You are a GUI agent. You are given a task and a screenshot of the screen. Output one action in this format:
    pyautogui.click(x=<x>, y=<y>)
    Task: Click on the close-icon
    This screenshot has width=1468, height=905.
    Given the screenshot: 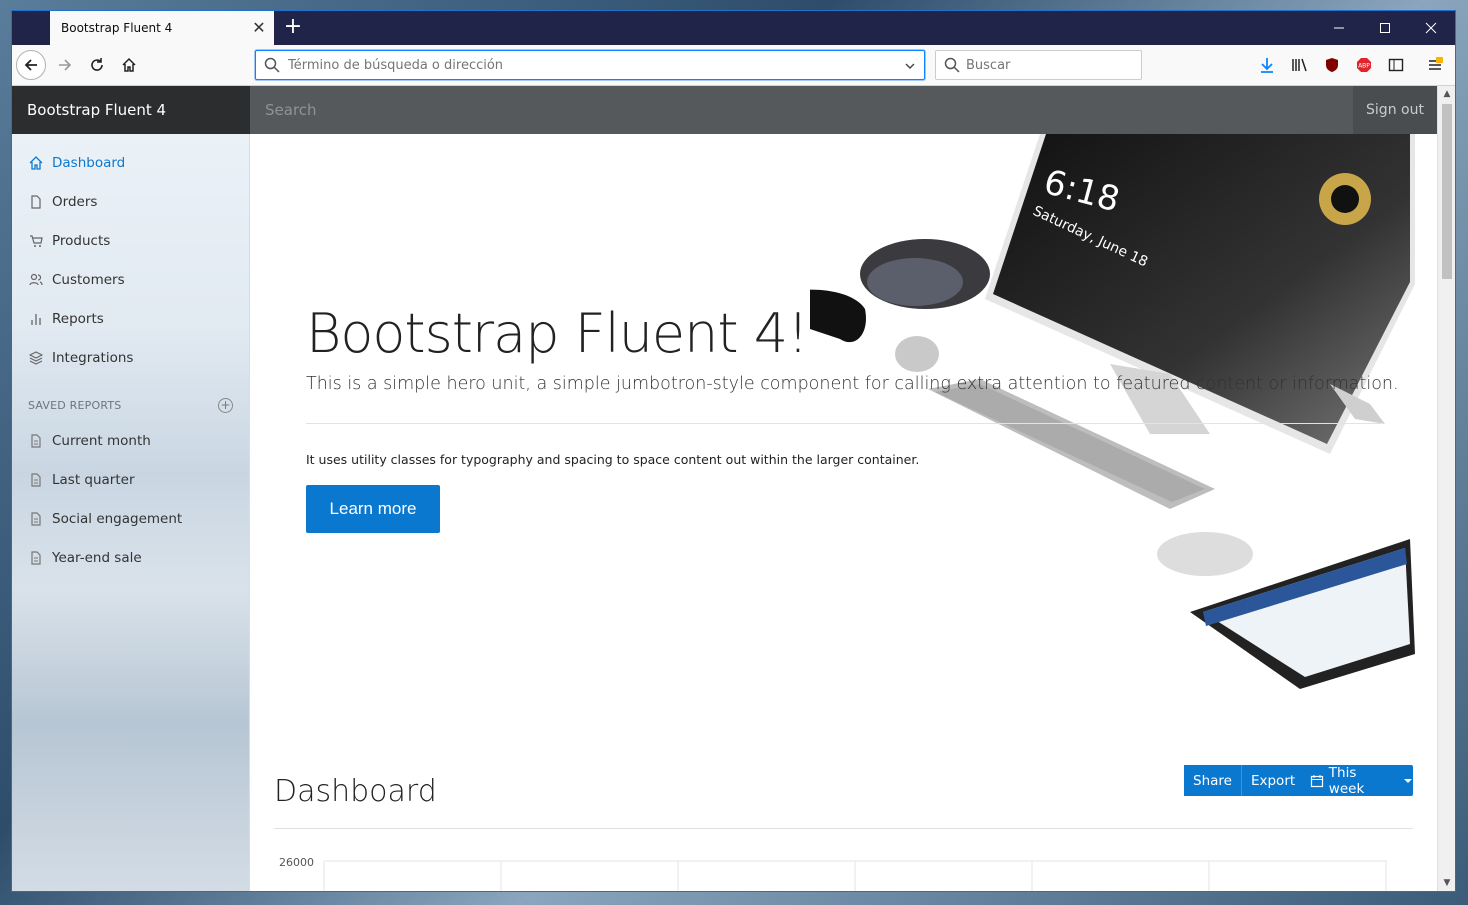 What is the action you would take?
    pyautogui.click(x=1431, y=28)
    